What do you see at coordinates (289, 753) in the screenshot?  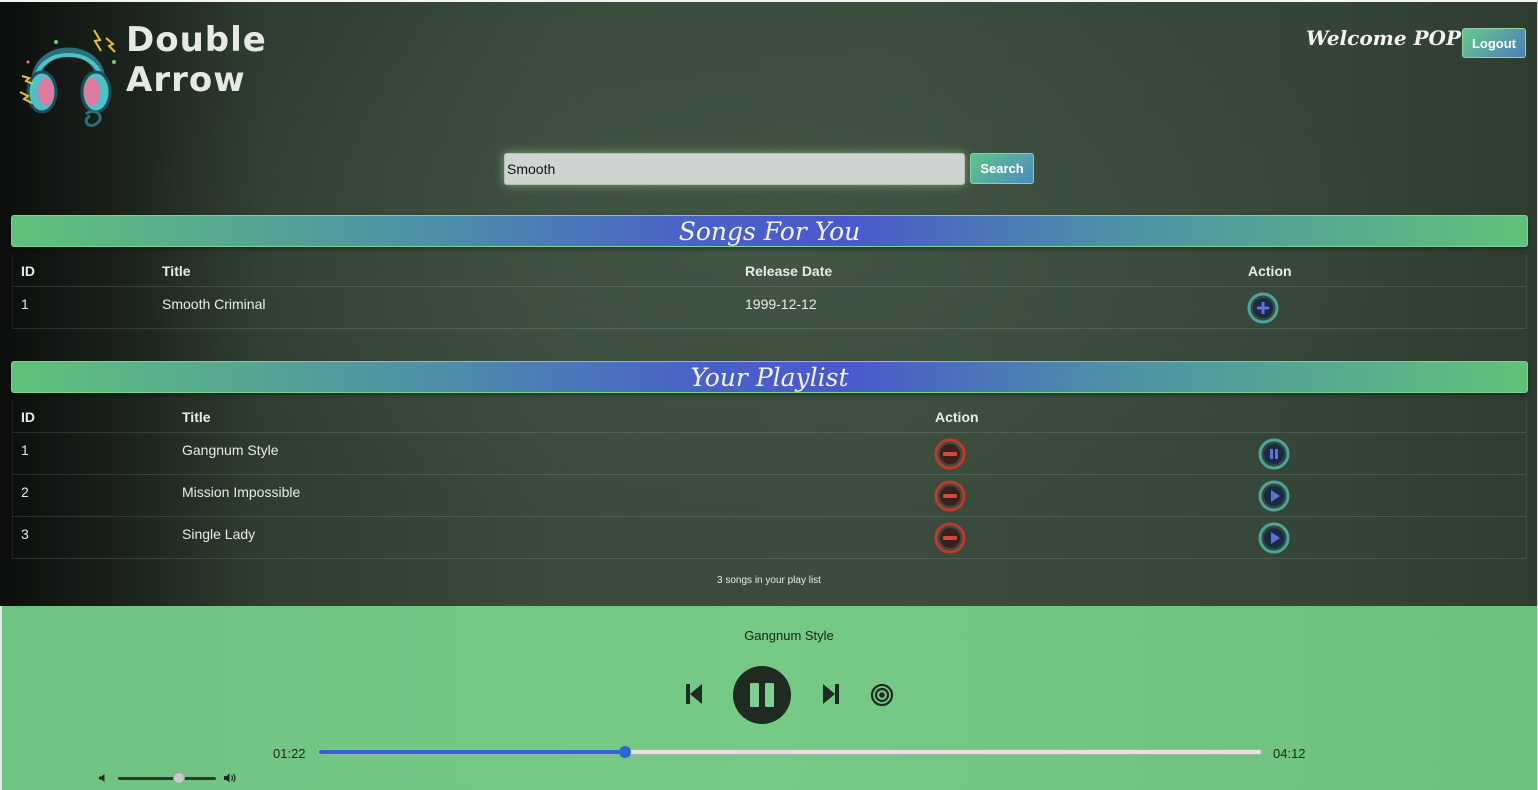 I see `current-time: 01:22` at bounding box center [289, 753].